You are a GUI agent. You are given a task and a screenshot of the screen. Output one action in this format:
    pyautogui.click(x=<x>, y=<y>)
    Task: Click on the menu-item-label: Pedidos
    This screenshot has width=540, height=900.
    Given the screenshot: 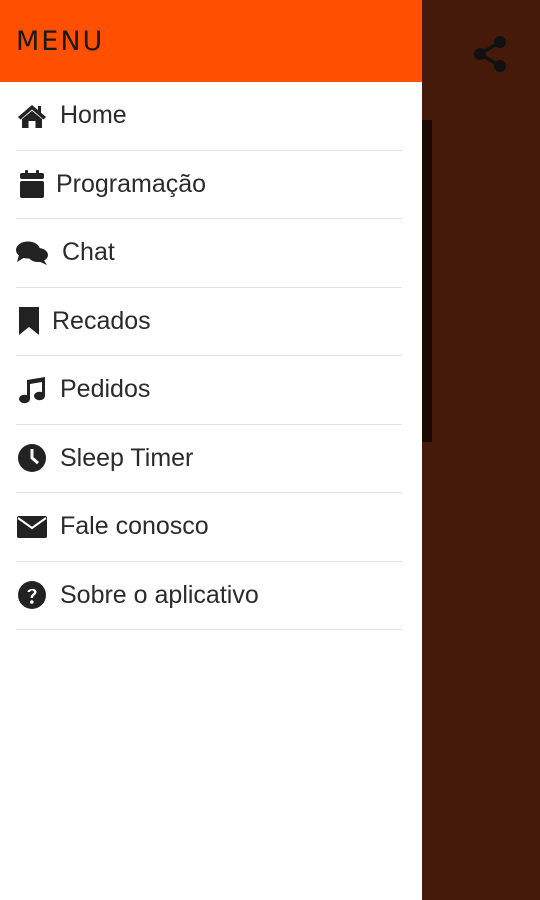 What is the action you would take?
    pyautogui.click(x=105, y=389)
    